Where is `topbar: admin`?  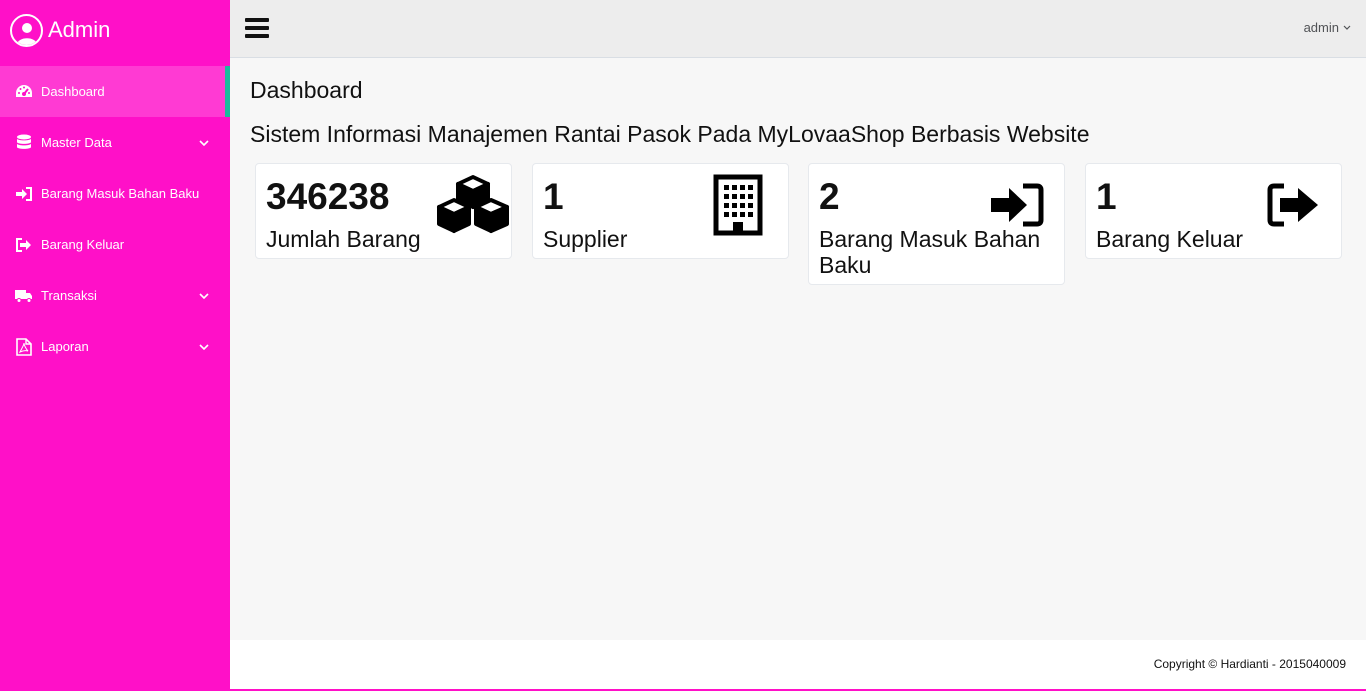 topbar: admin is located at coordinates (798, 29).